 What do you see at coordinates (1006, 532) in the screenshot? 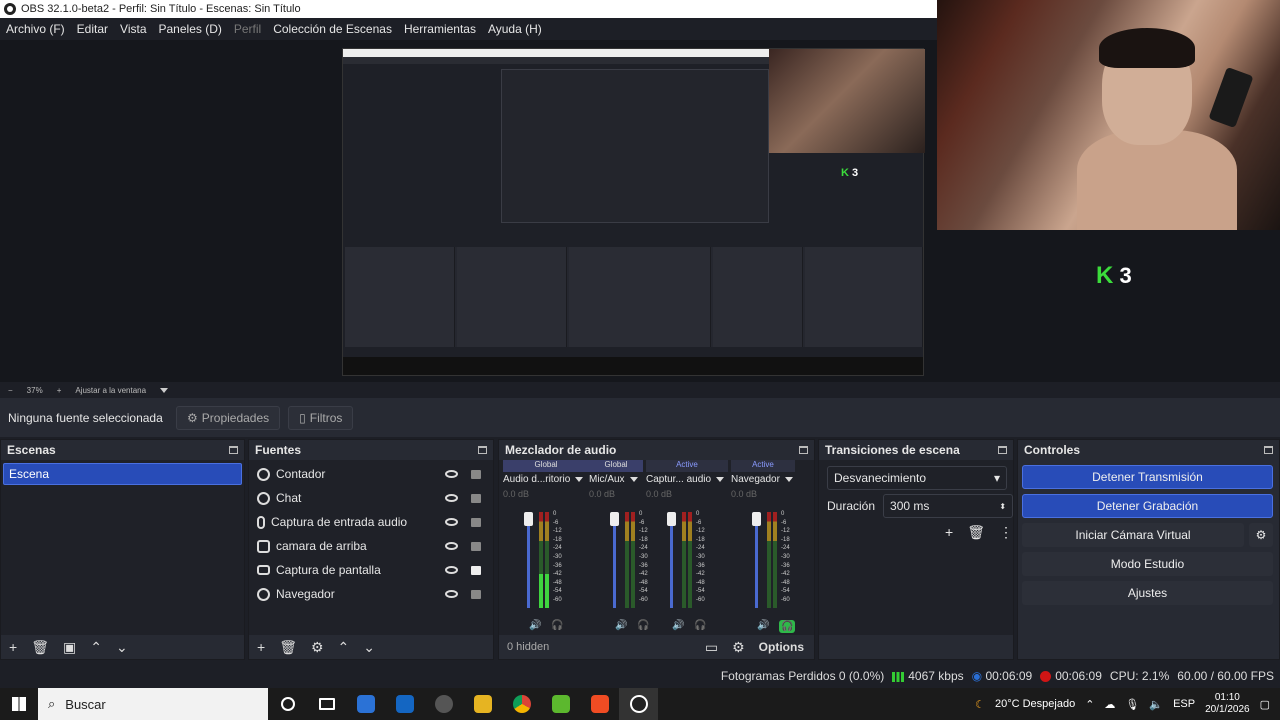
I see `more-options-icon: ⋮` at bounding box center [1006, 532].